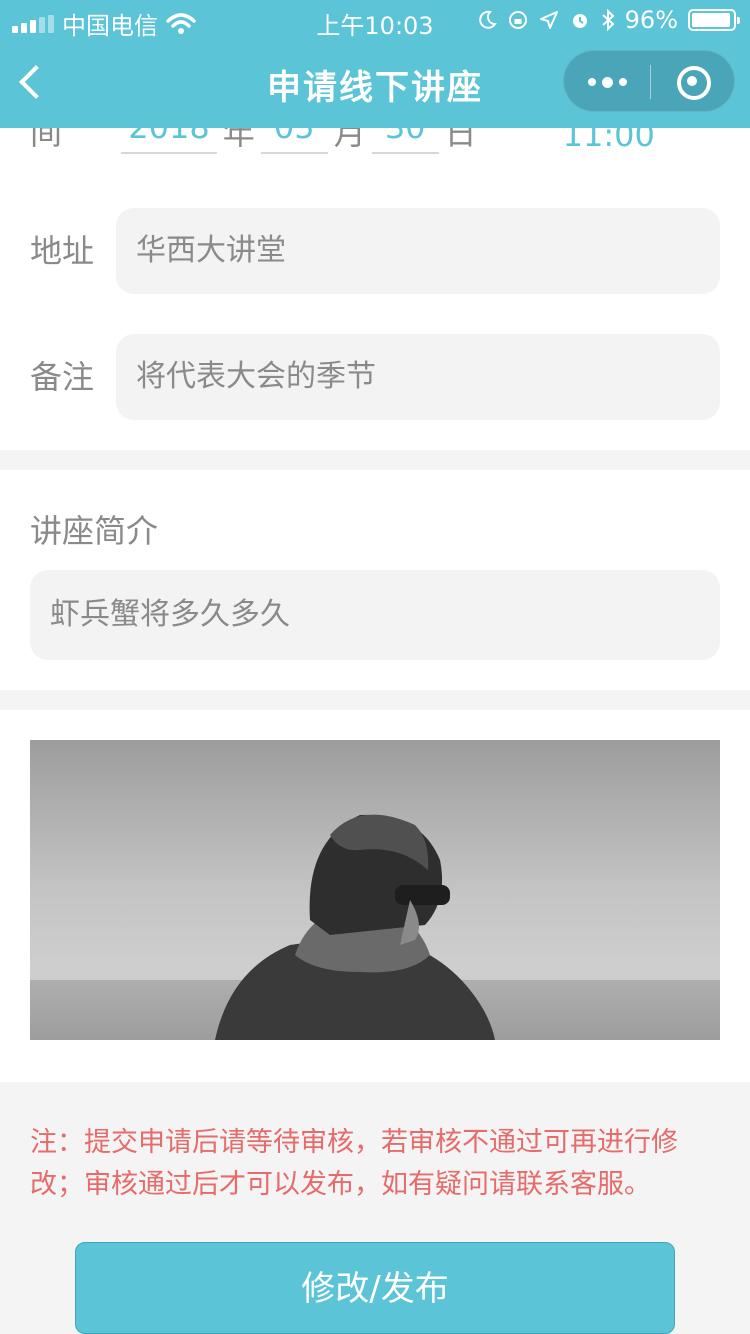 The height and width of the screenshot is (1334, 750). I want to click on address-input: 华西大讲堂, so click(418, 251).